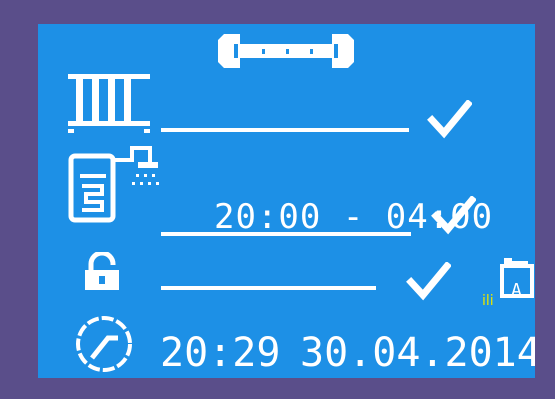 The image size is (555, 399). Describe the element at coordinates (428, 282) in the screenshot. I see `lock-checkmark-icon` at that location.